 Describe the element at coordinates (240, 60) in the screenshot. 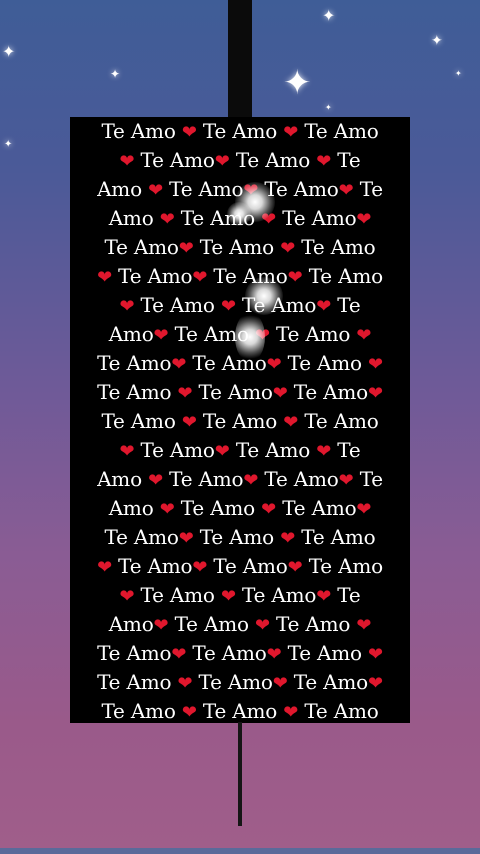

I see `hanging-post` at that location.